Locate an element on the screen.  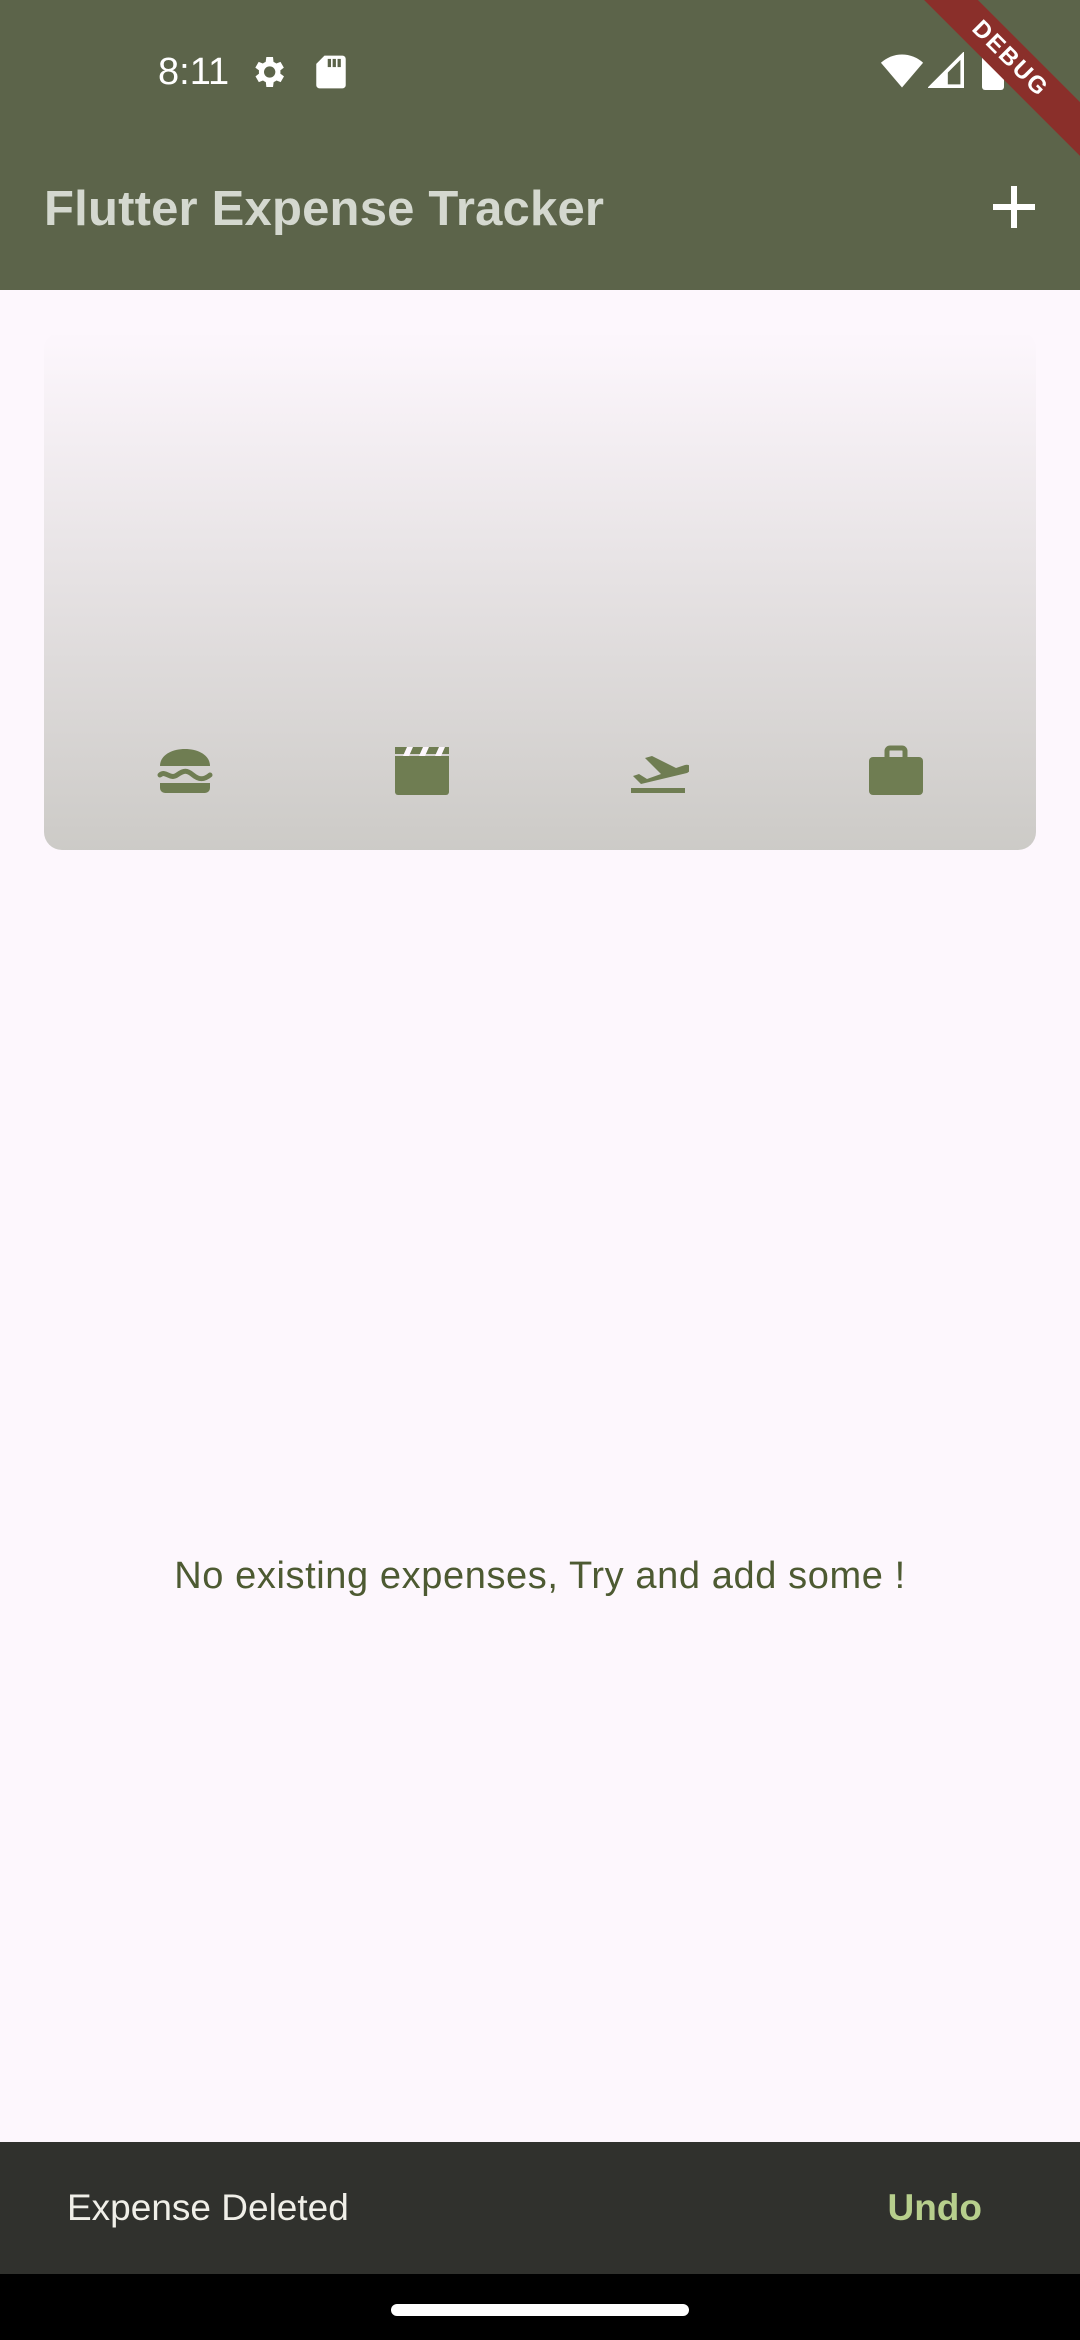
add-icon is located at coordinates (1014, 207).